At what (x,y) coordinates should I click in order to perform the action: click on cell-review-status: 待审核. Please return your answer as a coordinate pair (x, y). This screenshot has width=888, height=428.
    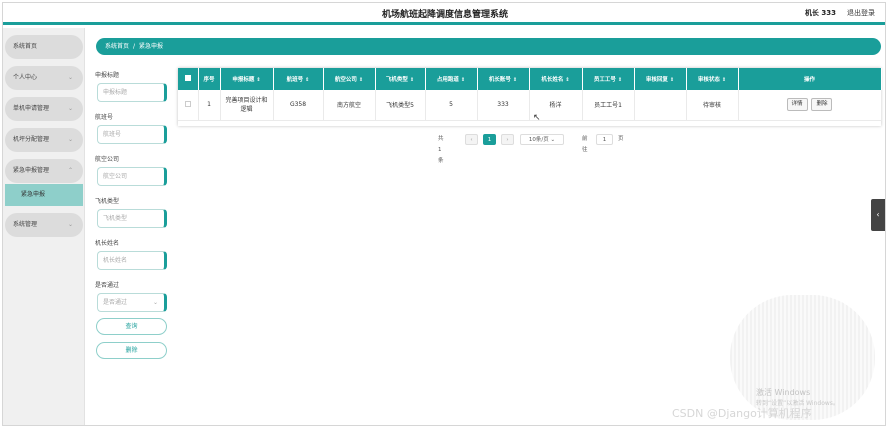
    Looking at the image, I should click on (712, 105).